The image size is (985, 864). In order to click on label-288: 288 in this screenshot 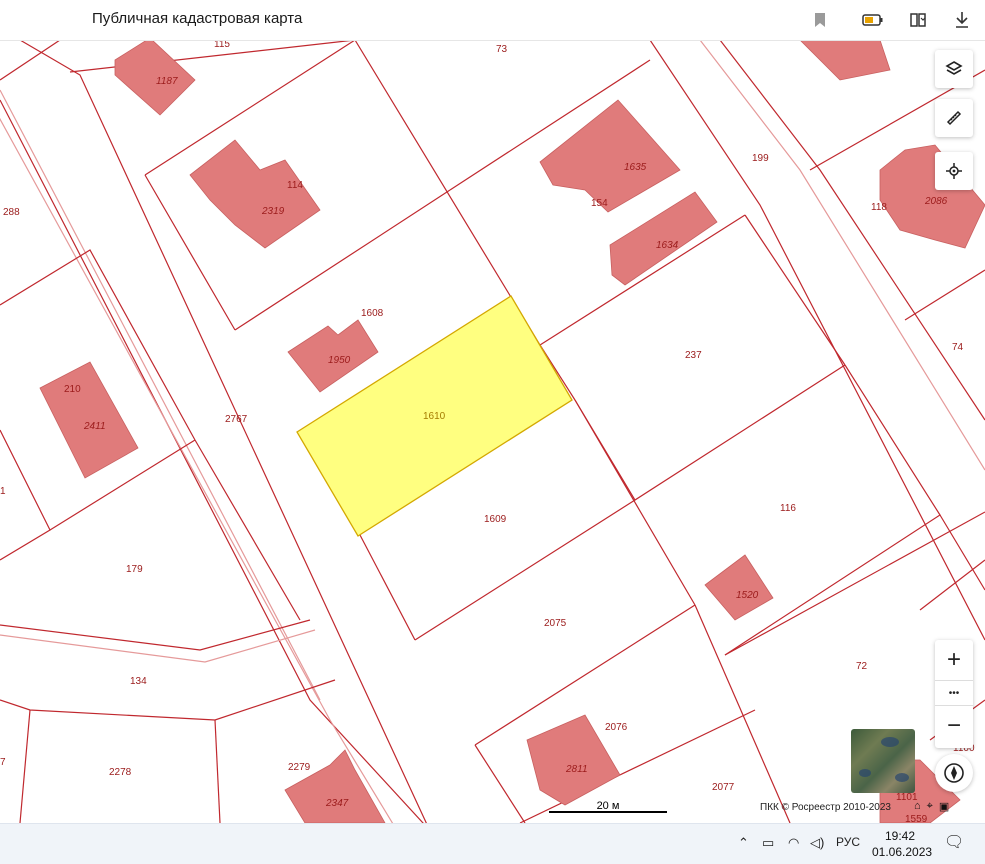, I will do `click(11, 212)`.